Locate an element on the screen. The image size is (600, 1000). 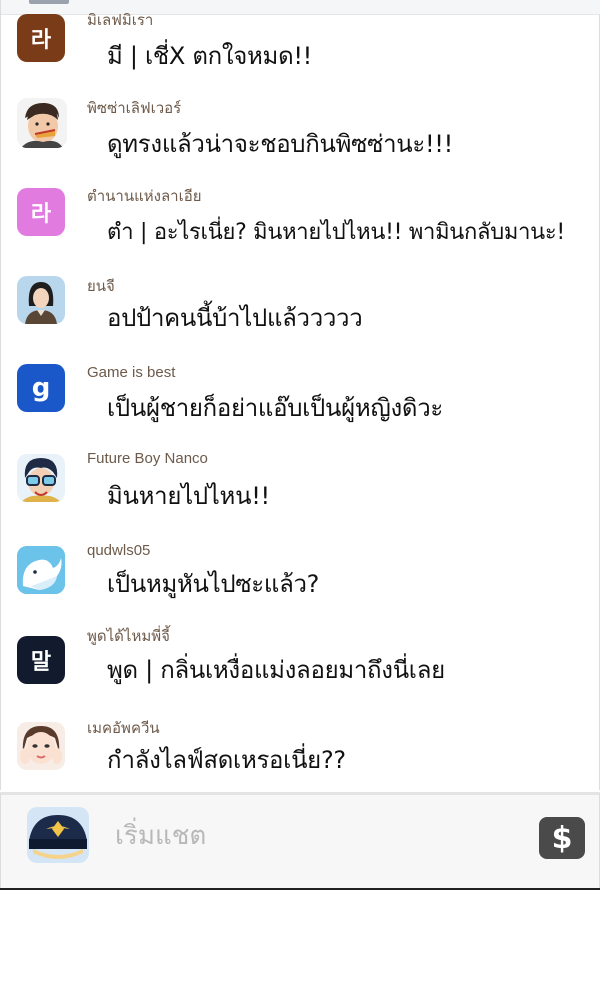
message-text: มี | เชี่X ตกใจหมด!! is located at coordinates (209, 56).